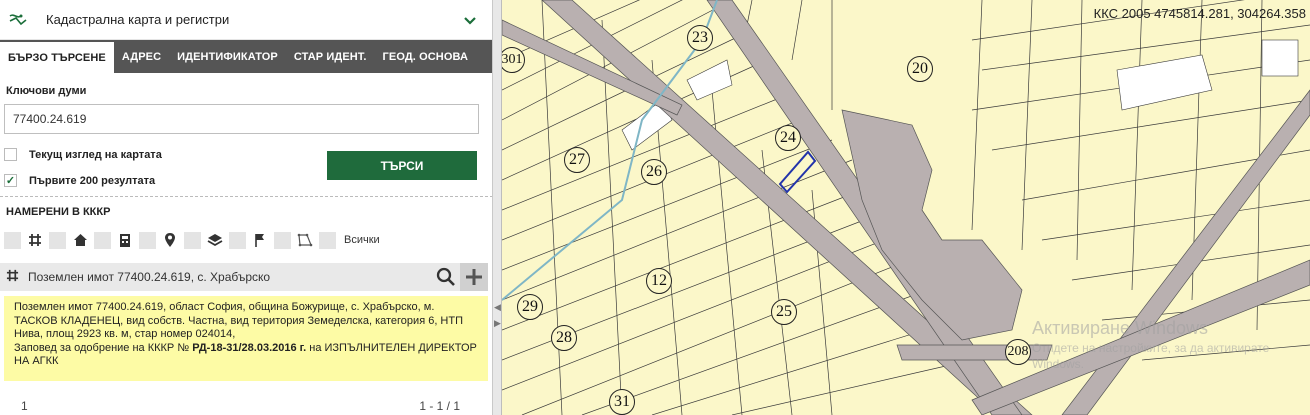  I want to click on chevron-down-icon, so click(470, 20).